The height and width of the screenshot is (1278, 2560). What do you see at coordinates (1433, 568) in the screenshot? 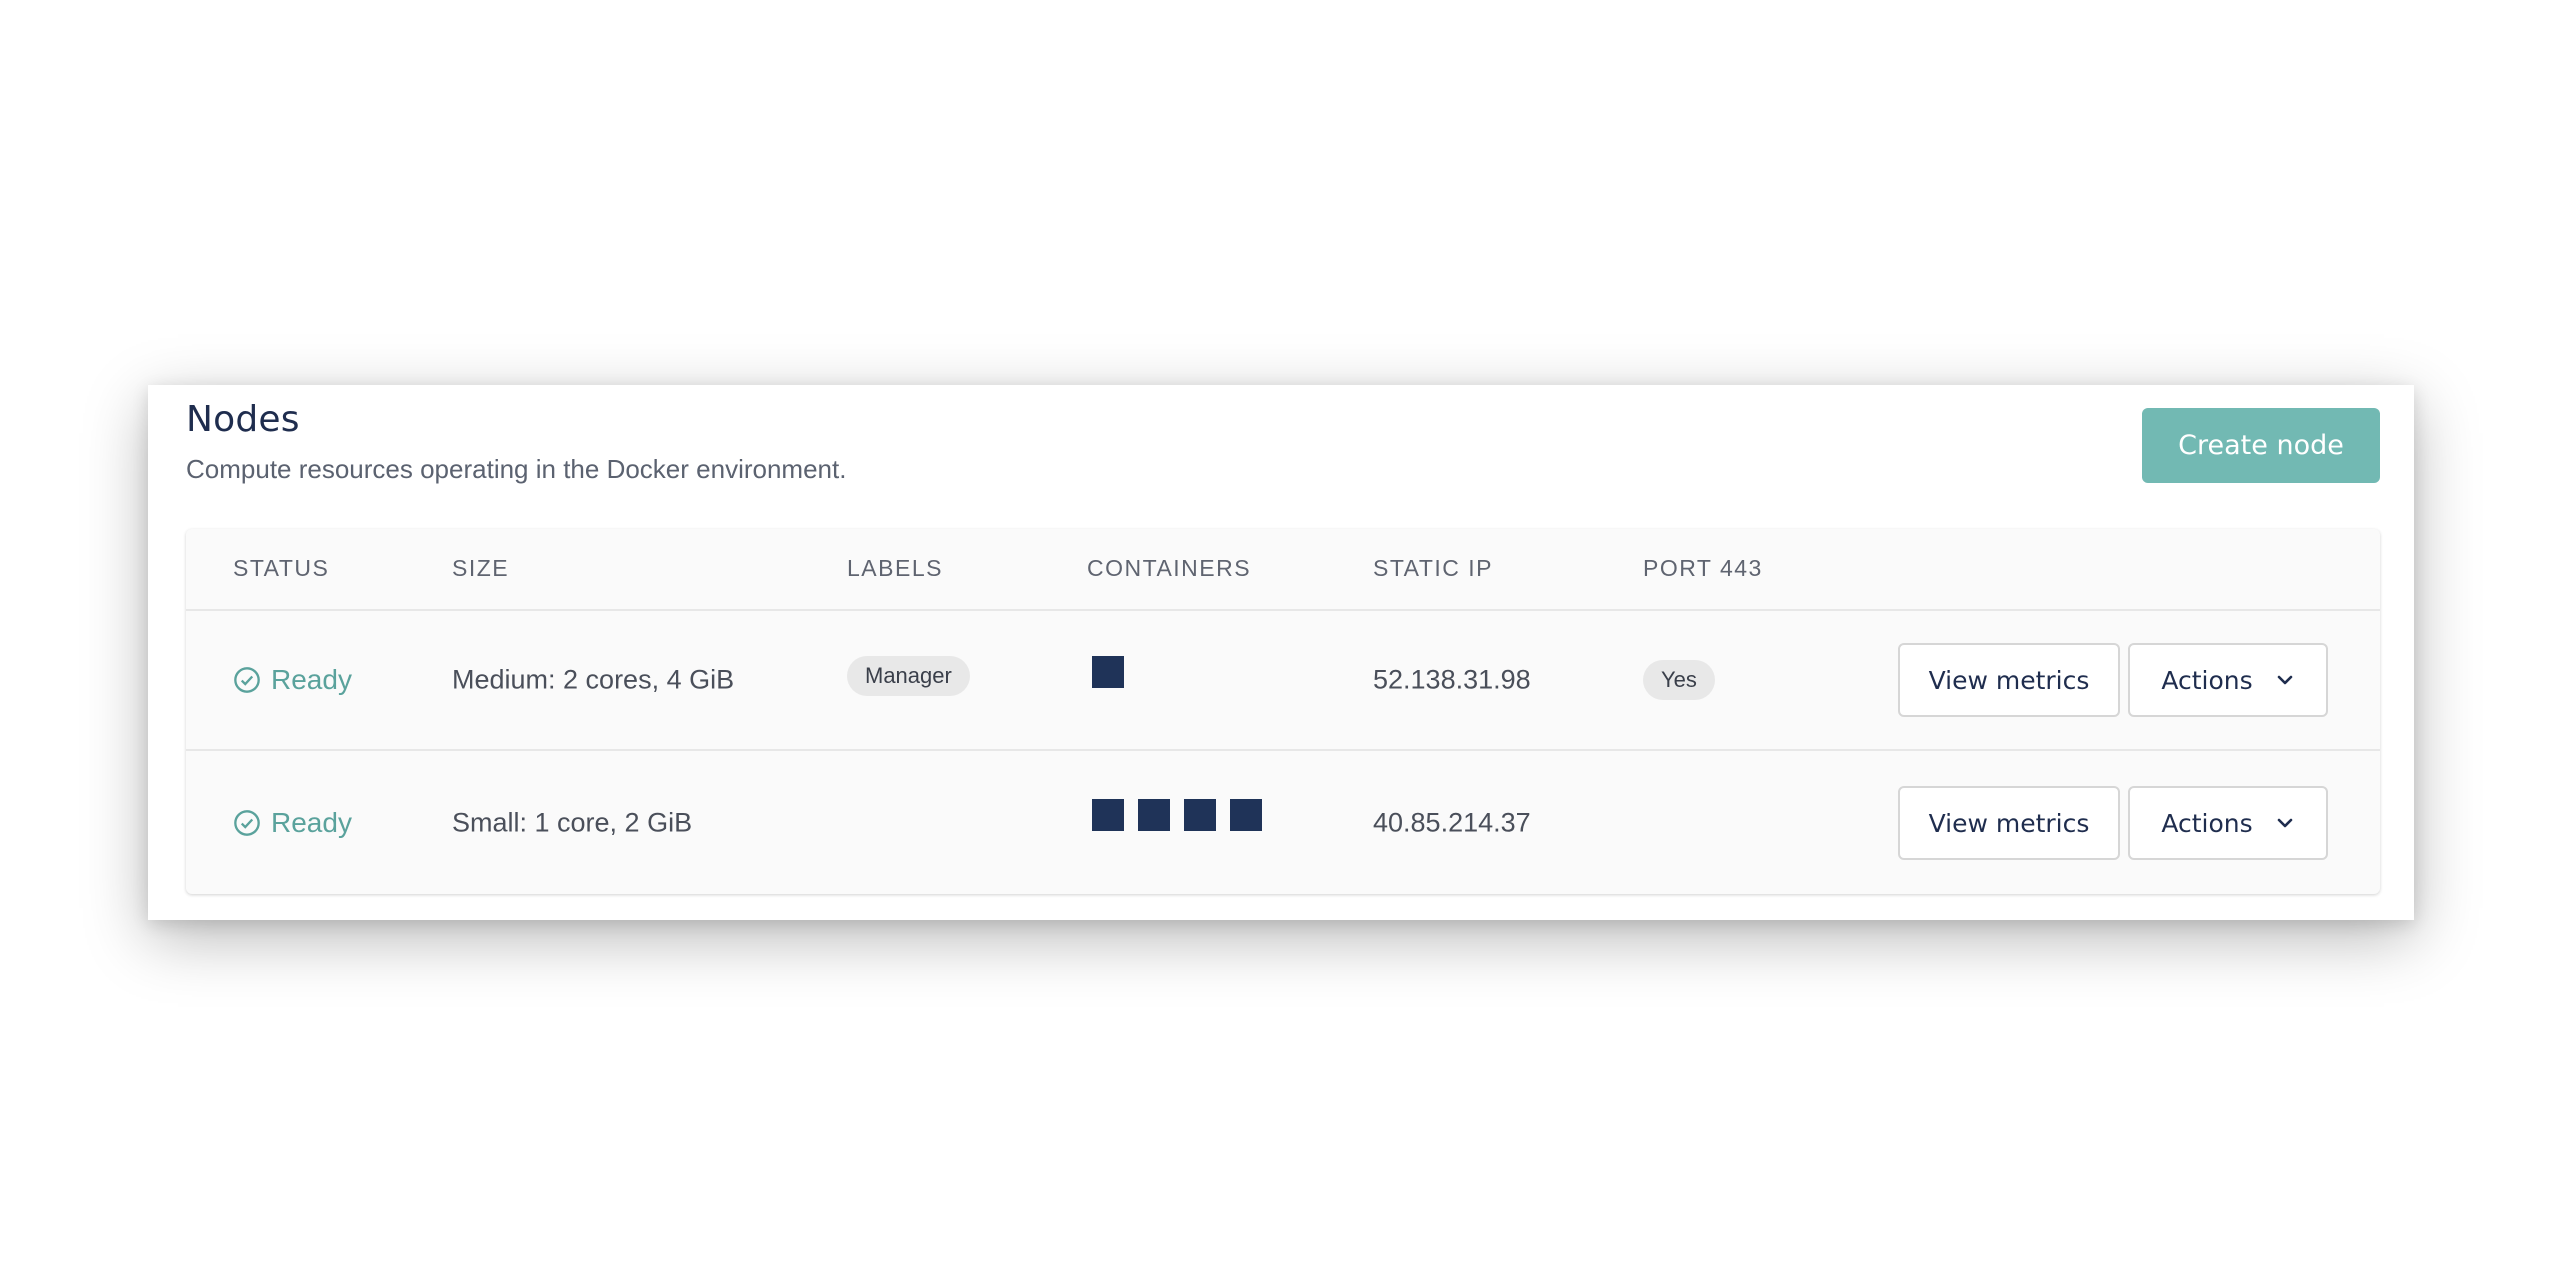
I see `column-header-static-ip: STATIC IP` at bounding box center [1433, 568].